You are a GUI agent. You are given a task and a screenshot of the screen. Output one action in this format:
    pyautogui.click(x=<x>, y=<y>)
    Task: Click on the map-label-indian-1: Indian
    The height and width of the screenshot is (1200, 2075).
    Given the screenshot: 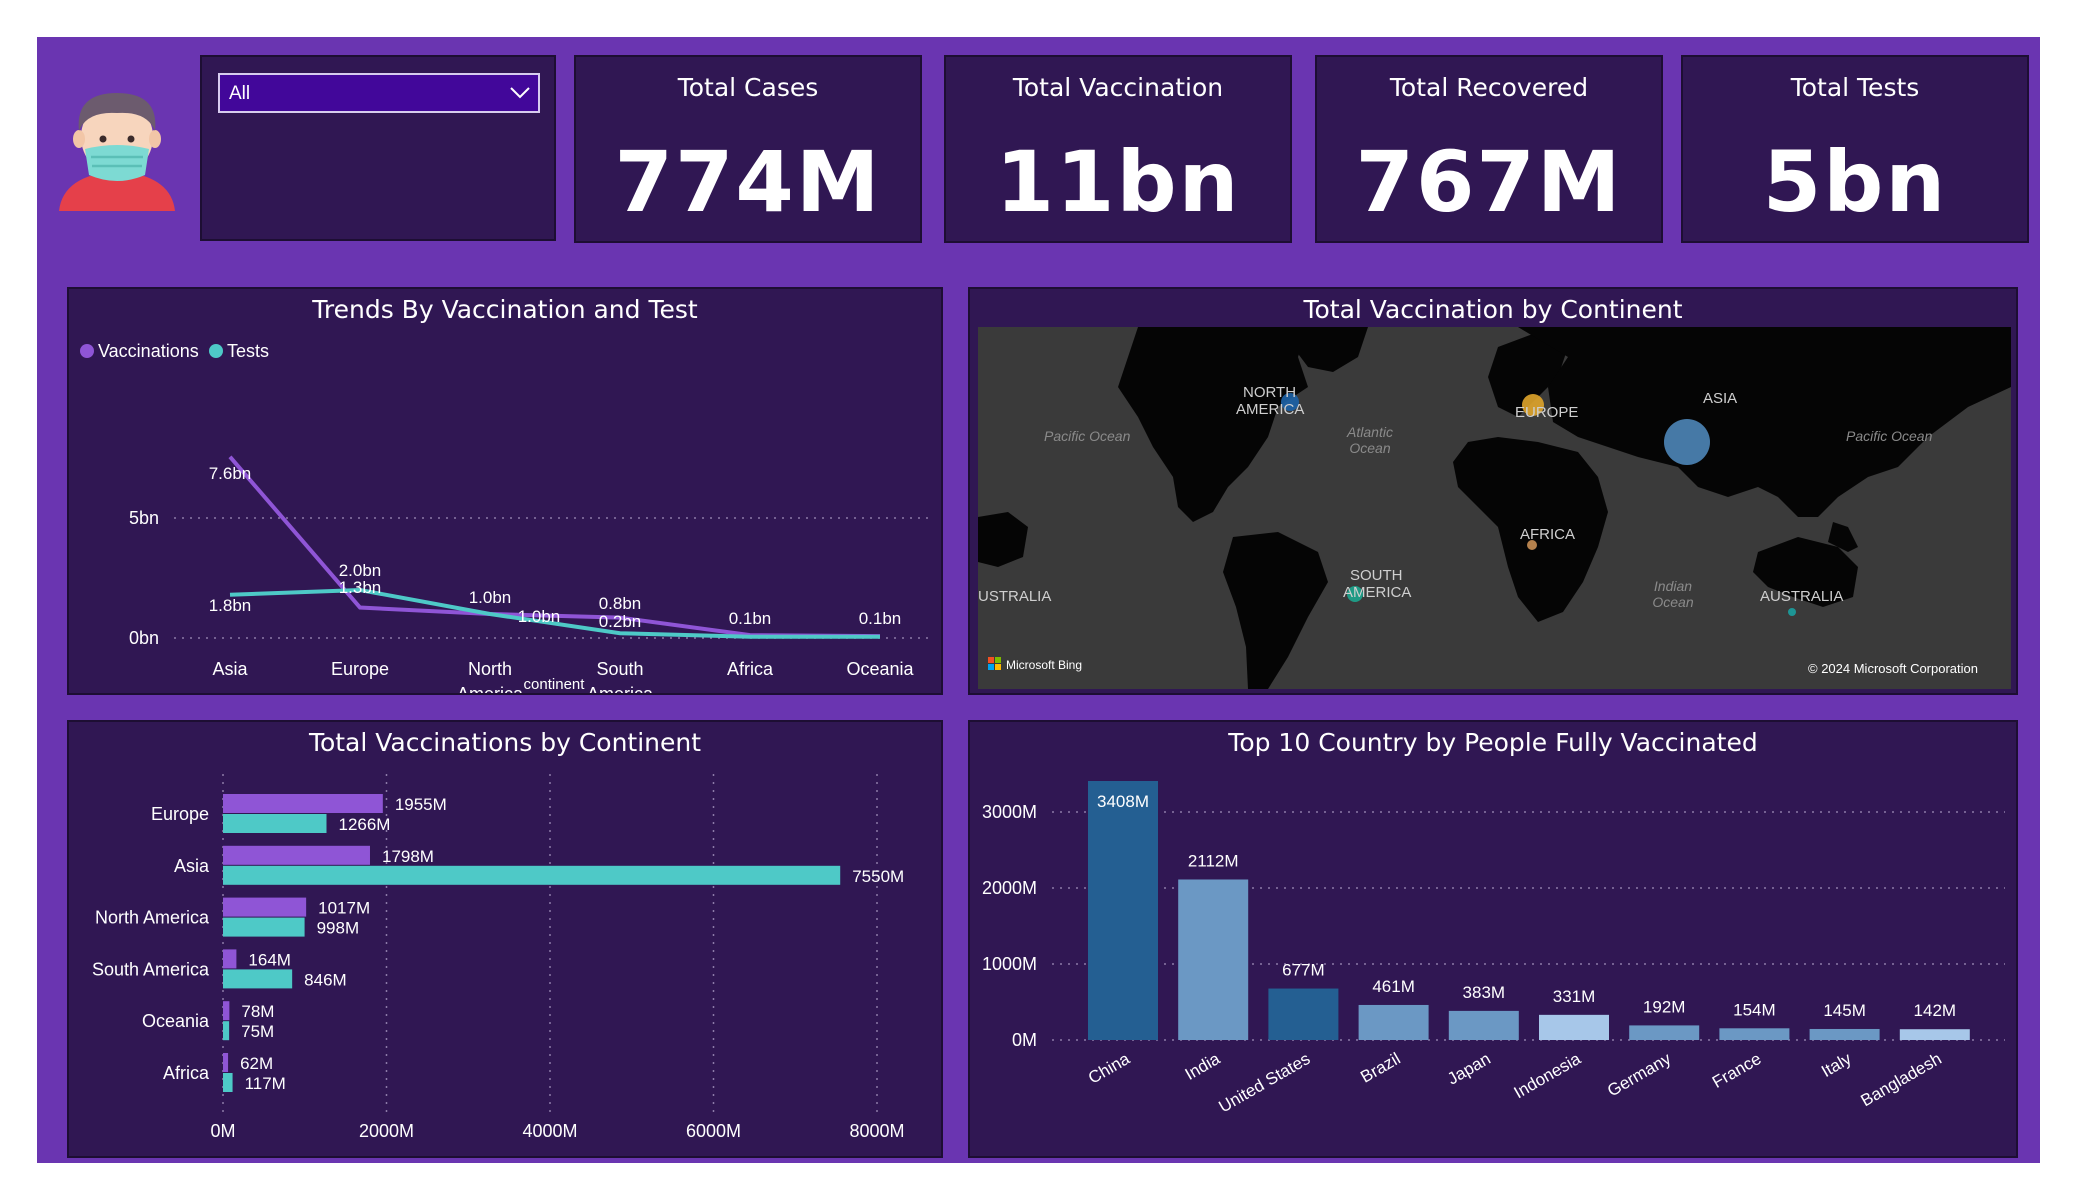 What is the action you would take?
    pyautogui.click(x=1673, y=586)
    